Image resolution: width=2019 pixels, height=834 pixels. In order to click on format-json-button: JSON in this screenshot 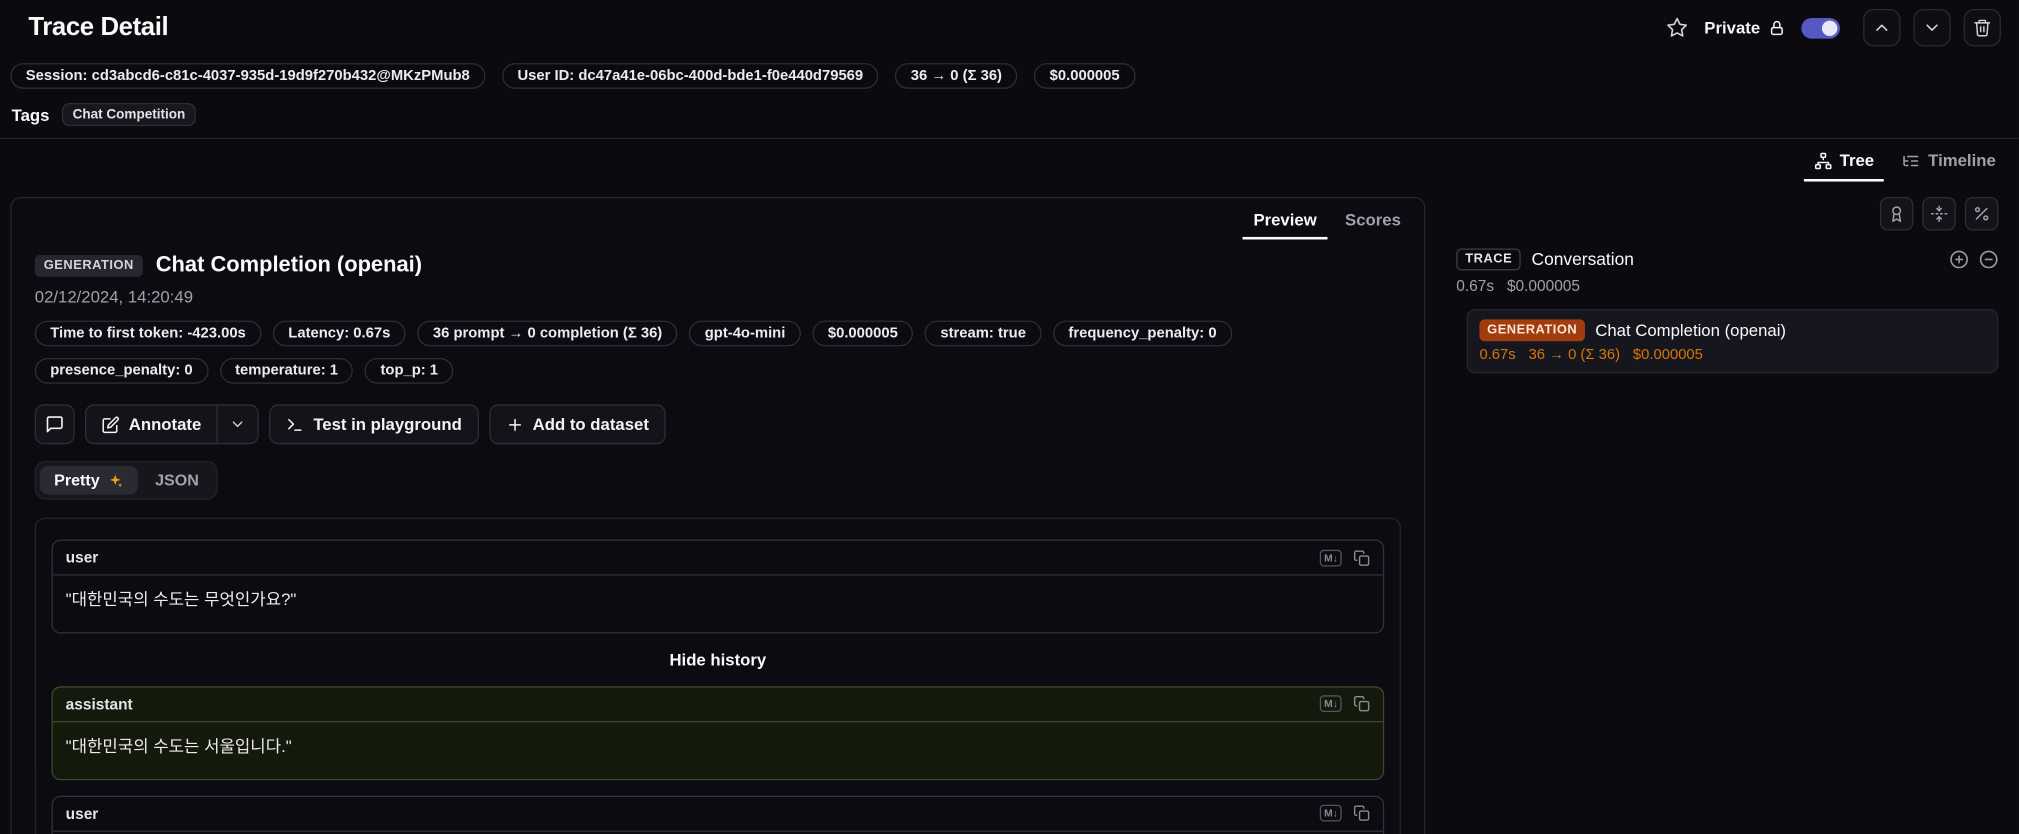, I will do `click(177, 480)`.